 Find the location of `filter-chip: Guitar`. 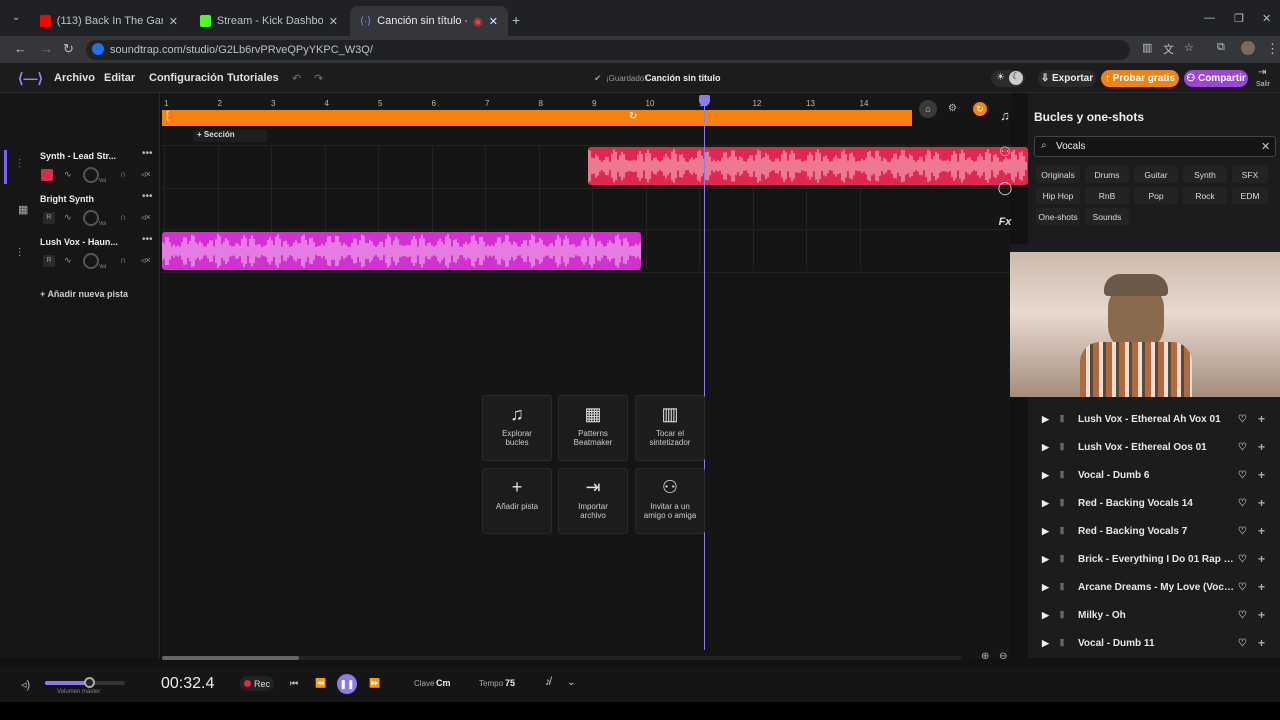

filter-chip: Guitar is located at coordinates (1156, 174).